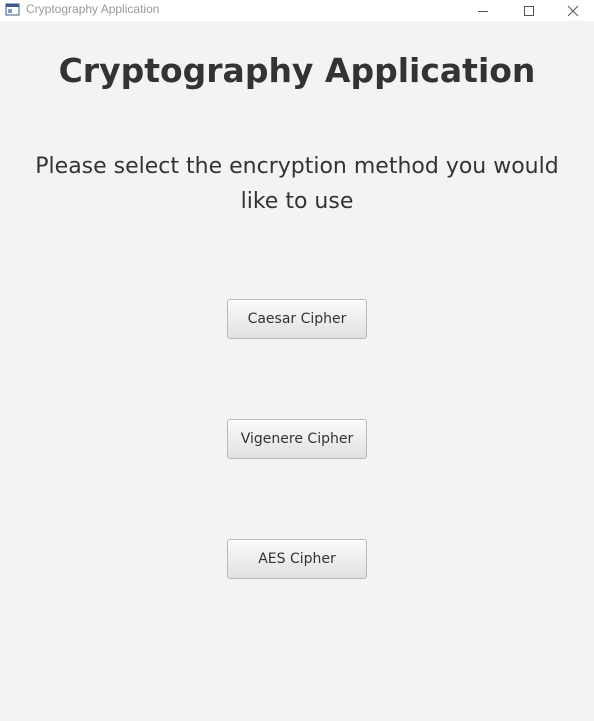  I want to click on window-title: Cryptography Application, so click(93, 9).